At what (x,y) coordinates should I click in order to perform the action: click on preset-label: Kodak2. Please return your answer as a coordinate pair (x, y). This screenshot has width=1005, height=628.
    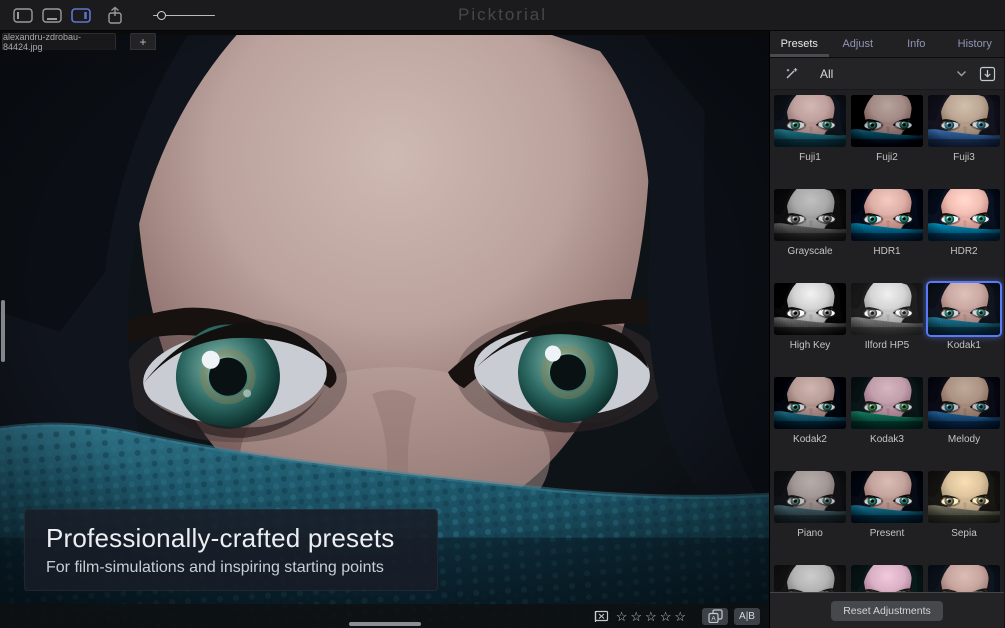
    Looking at the image, I should click on (810, 439).